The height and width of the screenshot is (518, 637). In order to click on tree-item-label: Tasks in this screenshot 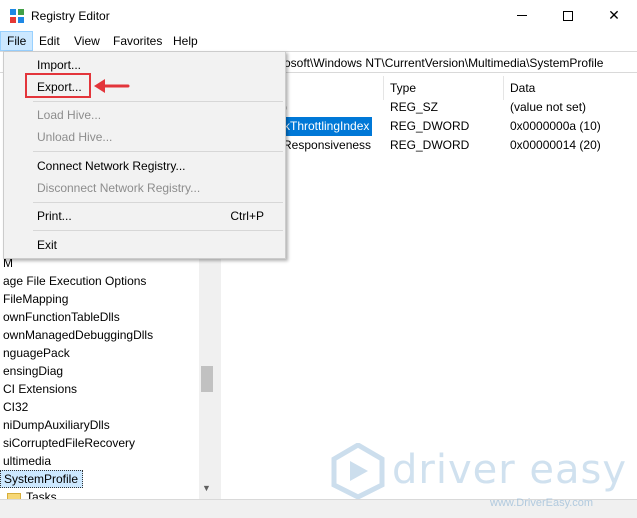, I will do `click(41, 494)`.